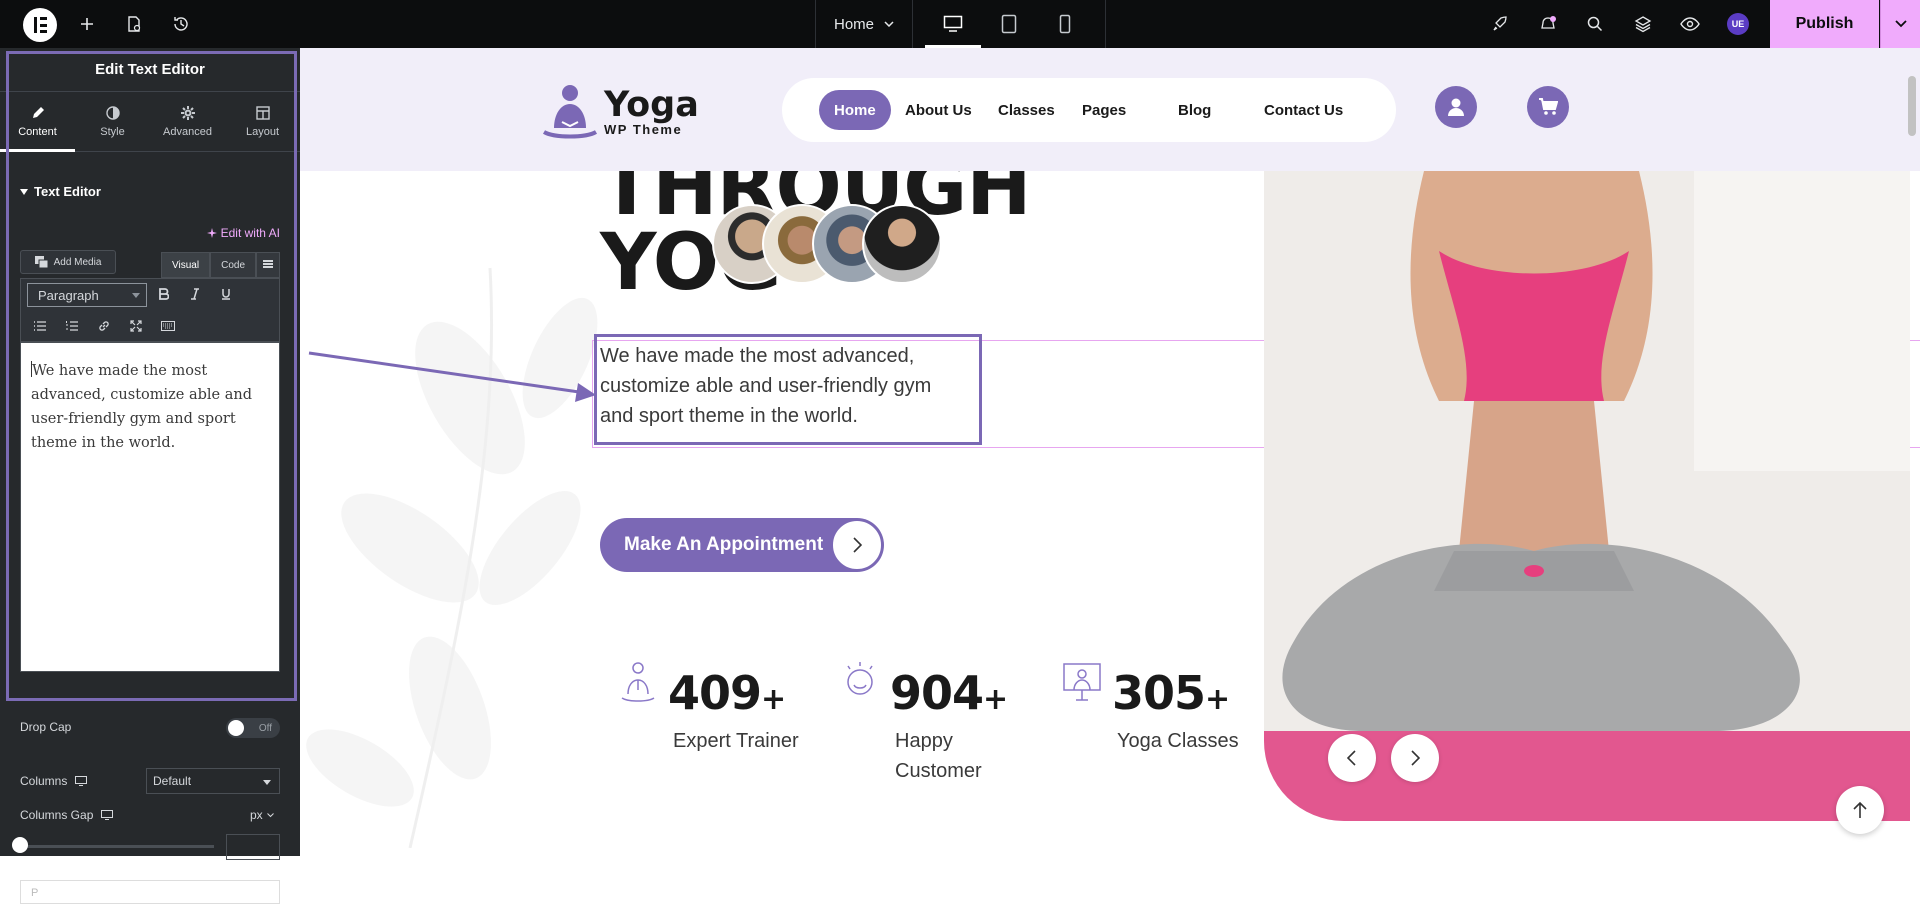  I want to click on add-element-icon, so click(87, 24).